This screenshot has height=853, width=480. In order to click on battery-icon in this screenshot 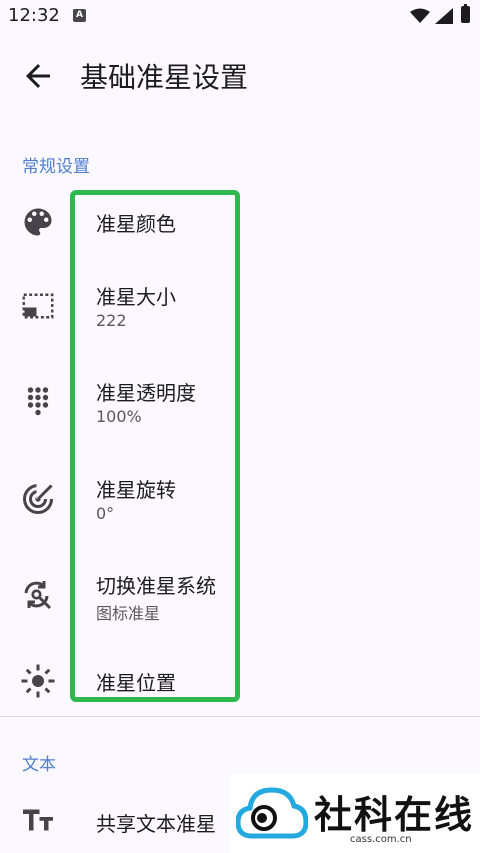, I will do `click(465, 13)`.